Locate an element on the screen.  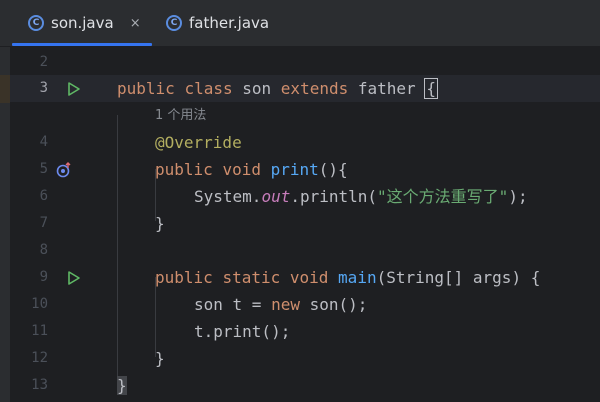
code-line: 4 @Override is located at coordinates (305, 142).